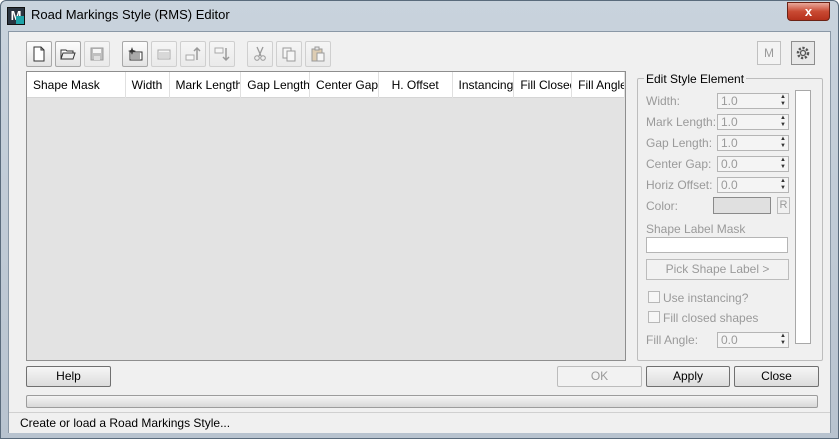 This screenshot has width=839, height=439. Describe the element at coordinates (776, 376) in the screenshot. I see `close-button: Close` at that location.